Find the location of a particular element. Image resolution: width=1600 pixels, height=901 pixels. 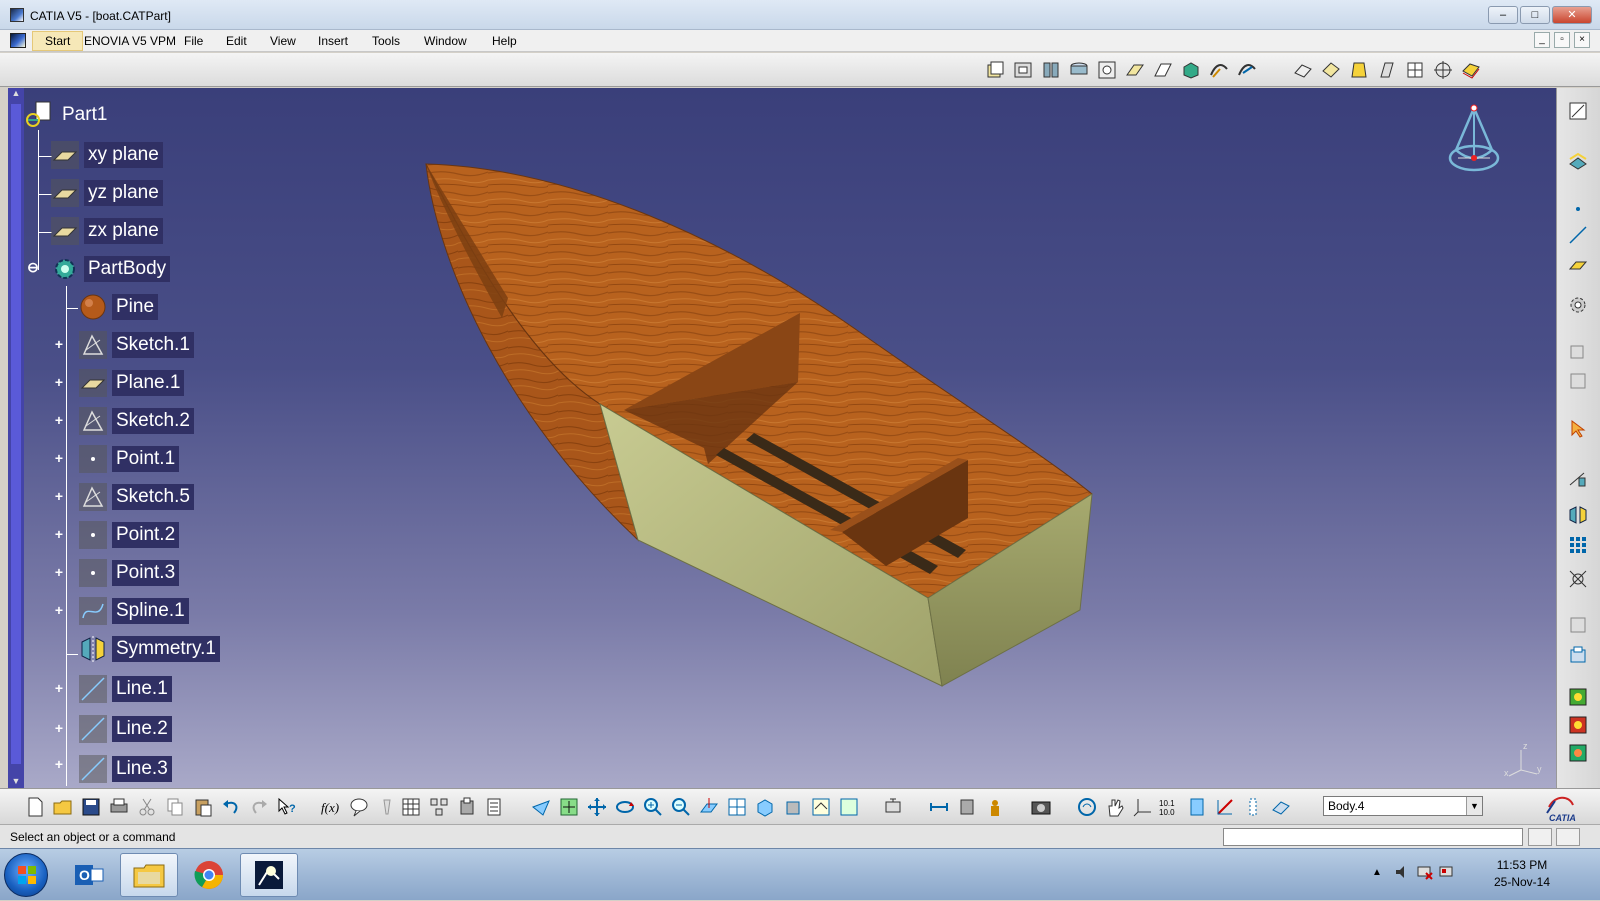

expand-point3-icon: + is located at coordinates (59, 572).